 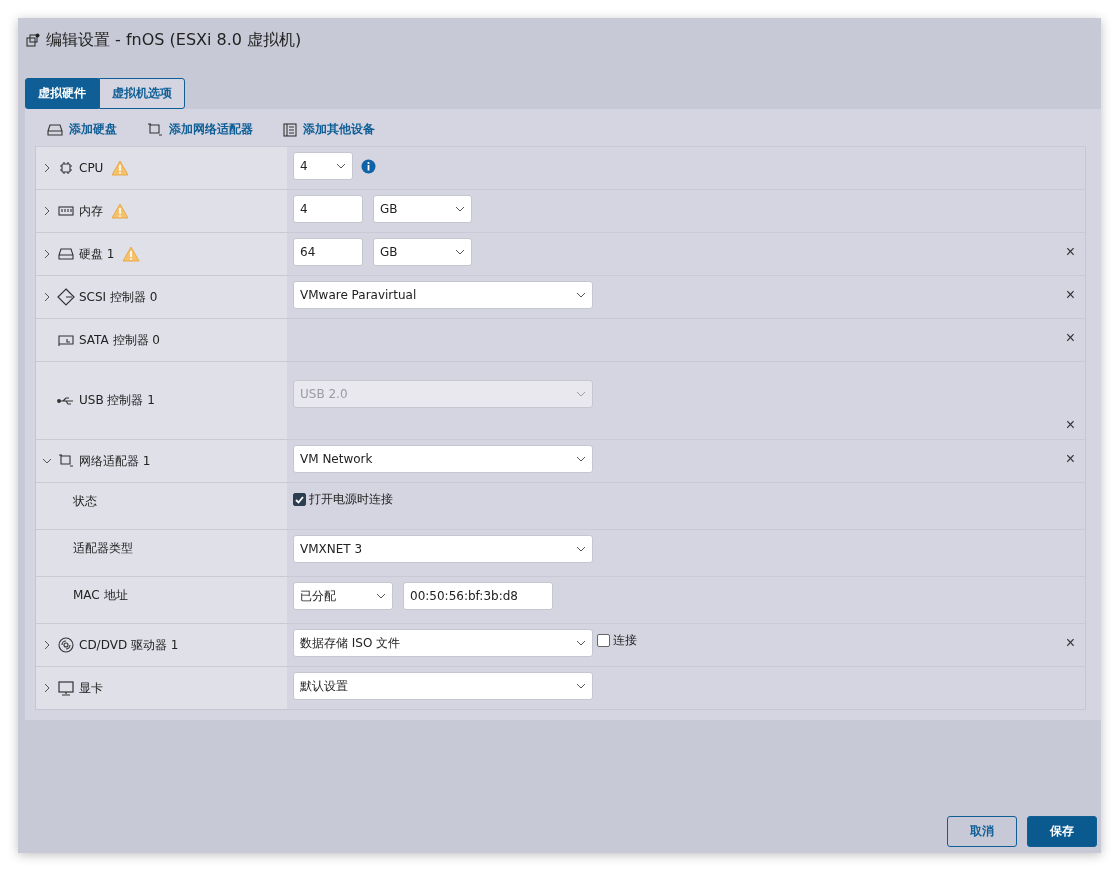 I want to click on input-field: 00:50:56:bf:3b:d8, so click(x=478, y=596).